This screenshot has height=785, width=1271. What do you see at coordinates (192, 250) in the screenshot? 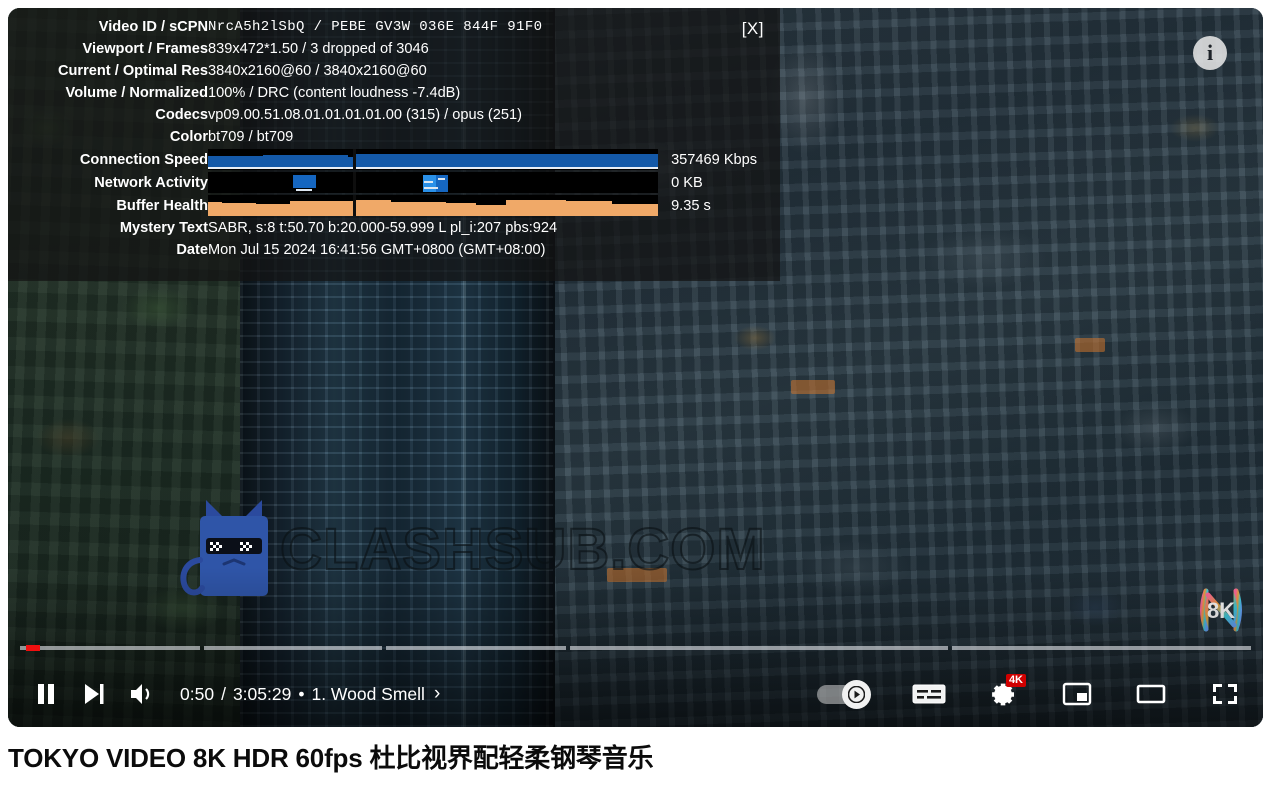
I see `stats-key: Date` at bounding box center [192, 250].